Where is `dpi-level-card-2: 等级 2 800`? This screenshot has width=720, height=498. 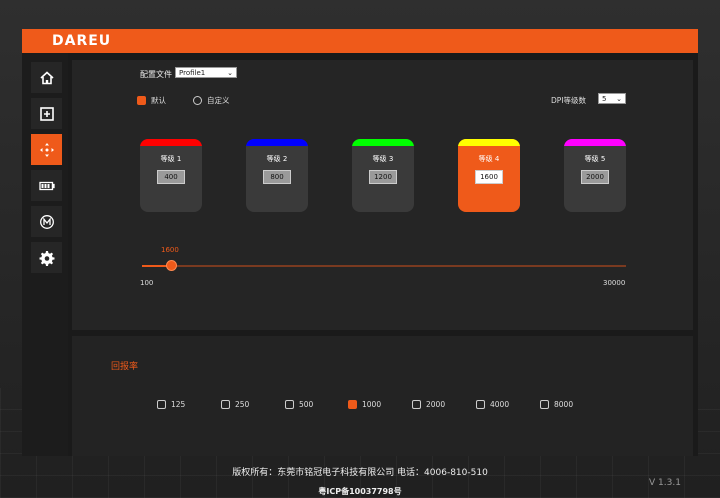 dpi-level-card-2: 等级 2 800 is located at coordinates (277, 175).